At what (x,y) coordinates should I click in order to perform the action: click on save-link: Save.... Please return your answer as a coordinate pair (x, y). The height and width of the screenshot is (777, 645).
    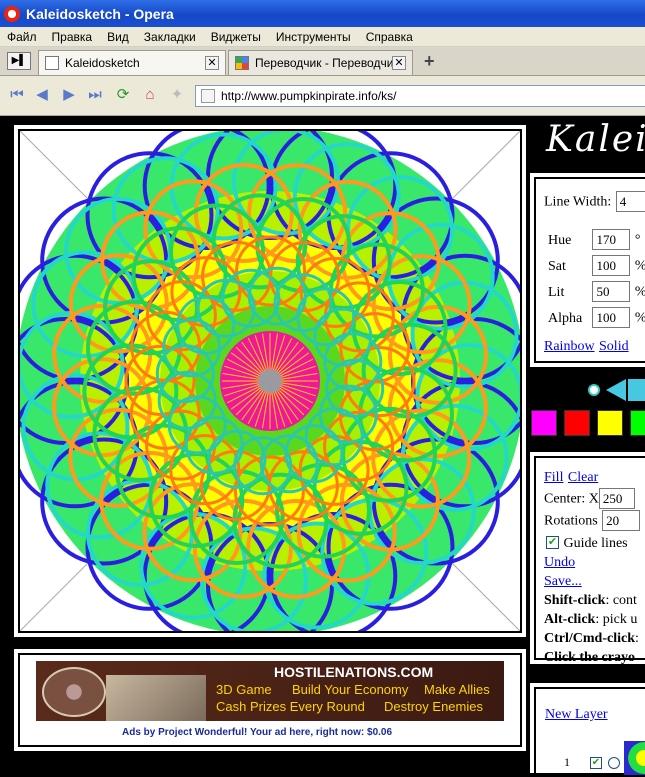
    Looking at the image, I should click on (563, 581).